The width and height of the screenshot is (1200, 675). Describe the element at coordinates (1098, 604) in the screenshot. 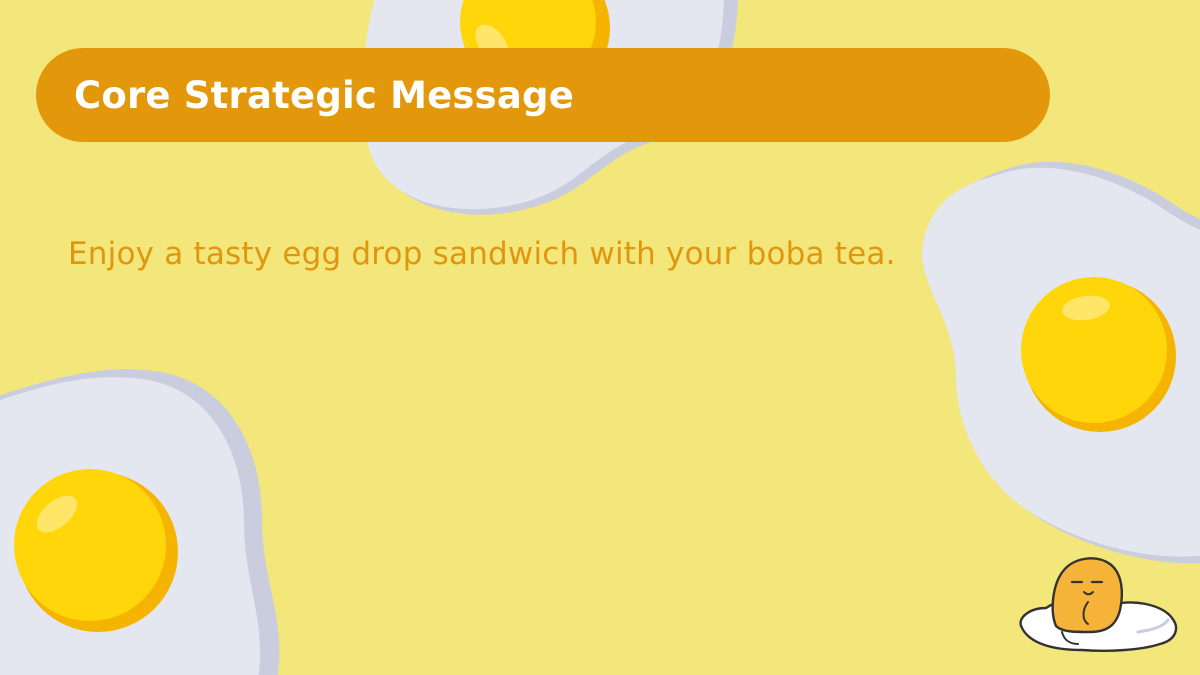

I see `lazy-egg-mascot-icon` at that location.